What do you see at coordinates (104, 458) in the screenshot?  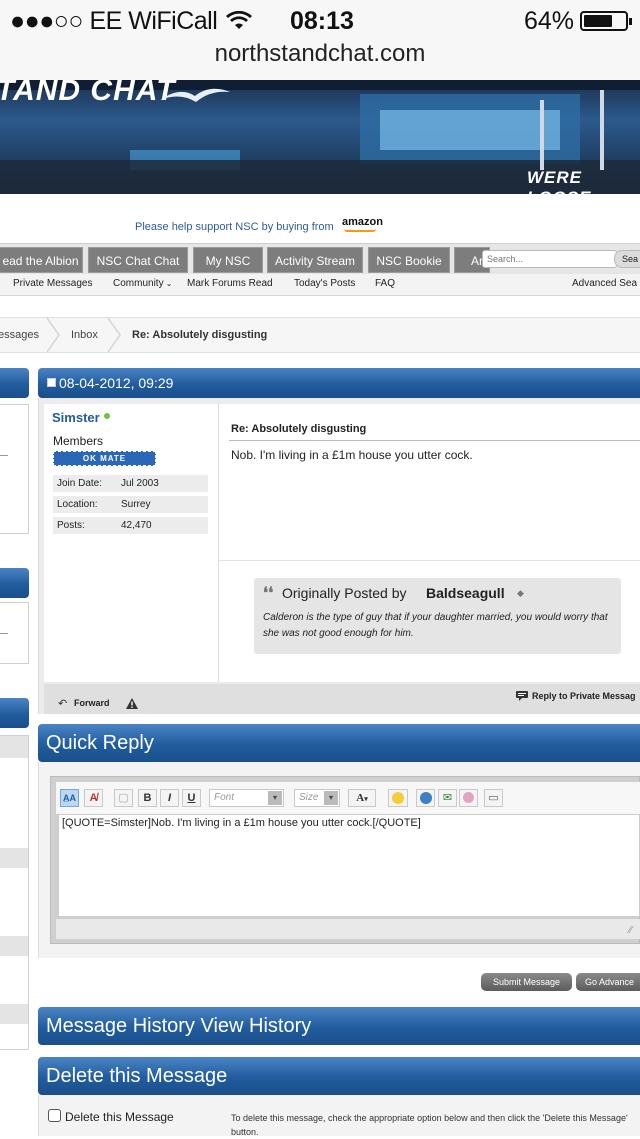 I see `rank-badge: OK MATE` at bounding box center [104, 458].